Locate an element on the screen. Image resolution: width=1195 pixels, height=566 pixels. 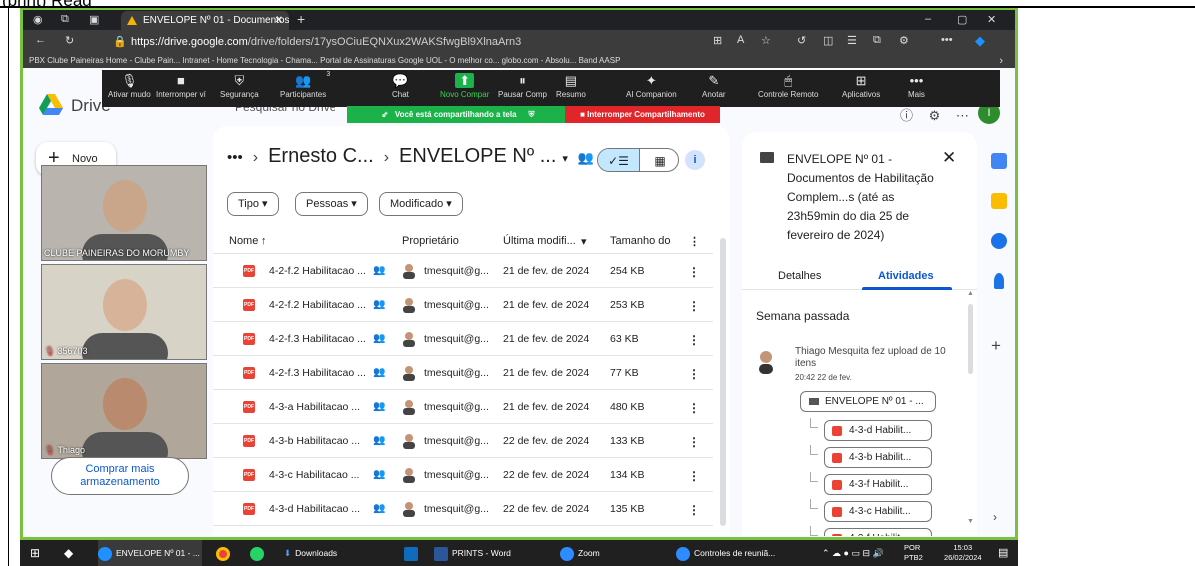
zoom-share-button: ⬆ Novo Compar is located at coordinates (464, 88).